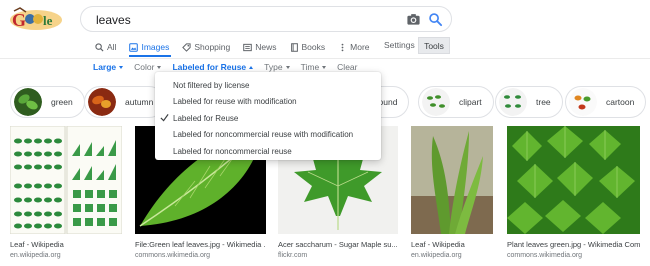  I want to click on tab-label: More, so click(360, 47).